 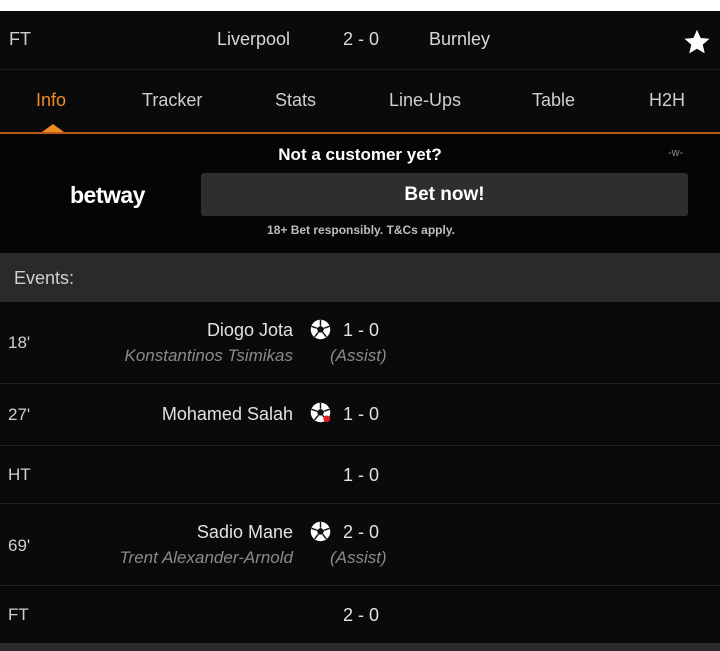 What do you see at coordinates (172, 100) in the screenshot?
I see `tab-tracker: Tracker` at bounding box center [172, 100].